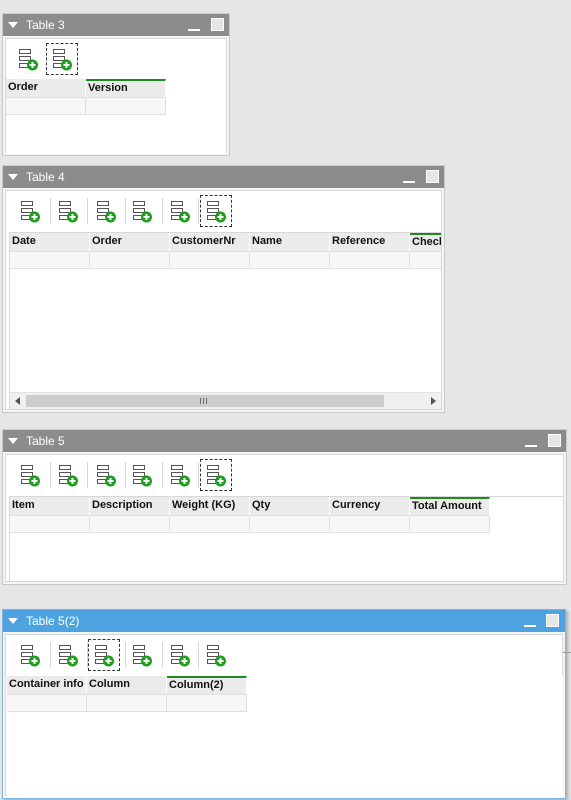 The height and width of the screenshot is (800, 571). I want to click on column-header-weight: Weight (KG), so click(210, 506).